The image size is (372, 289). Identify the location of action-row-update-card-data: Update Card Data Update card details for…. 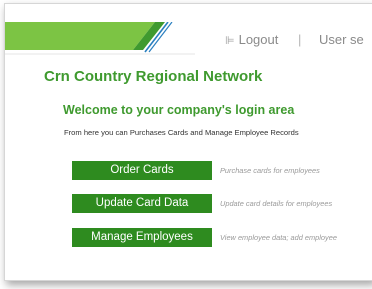
(202, 203).